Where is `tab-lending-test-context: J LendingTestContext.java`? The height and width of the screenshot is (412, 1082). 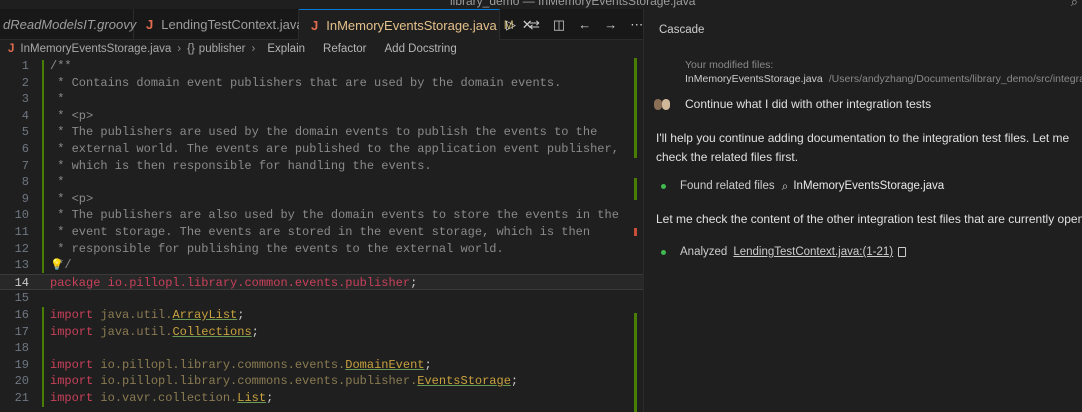
tab-lending-test-context: J LendingTestContext.java is located at coordinates (219, 24).